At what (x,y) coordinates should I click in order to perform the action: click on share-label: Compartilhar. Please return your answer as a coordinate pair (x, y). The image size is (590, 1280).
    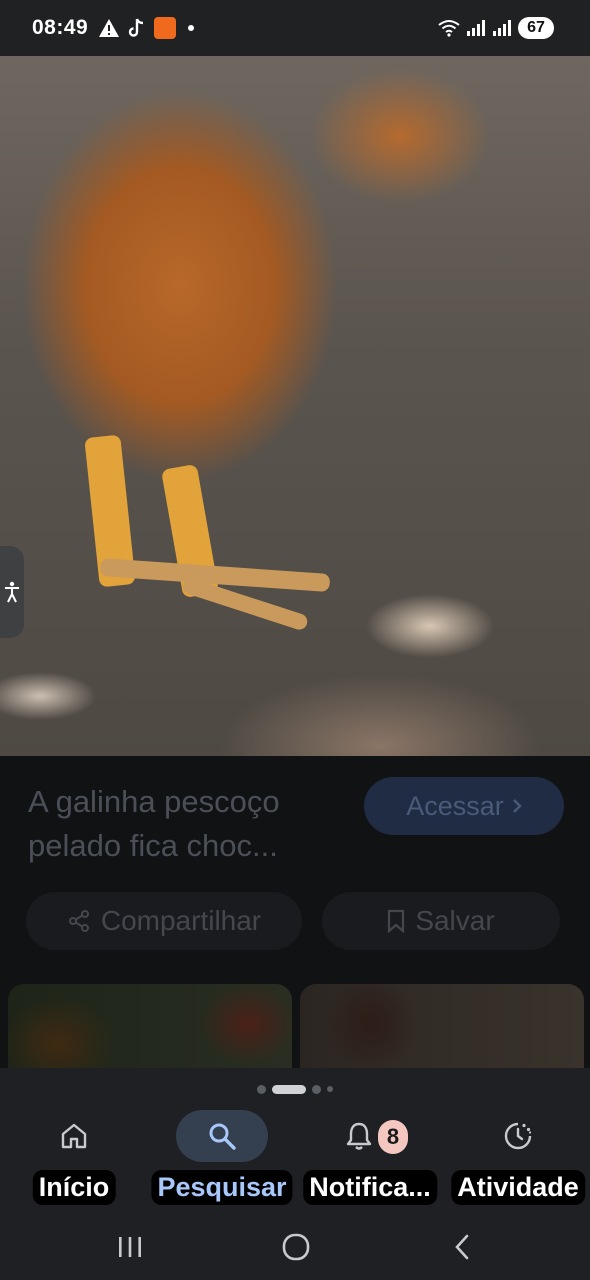
    Looking at the image, I should click on (181, 920).